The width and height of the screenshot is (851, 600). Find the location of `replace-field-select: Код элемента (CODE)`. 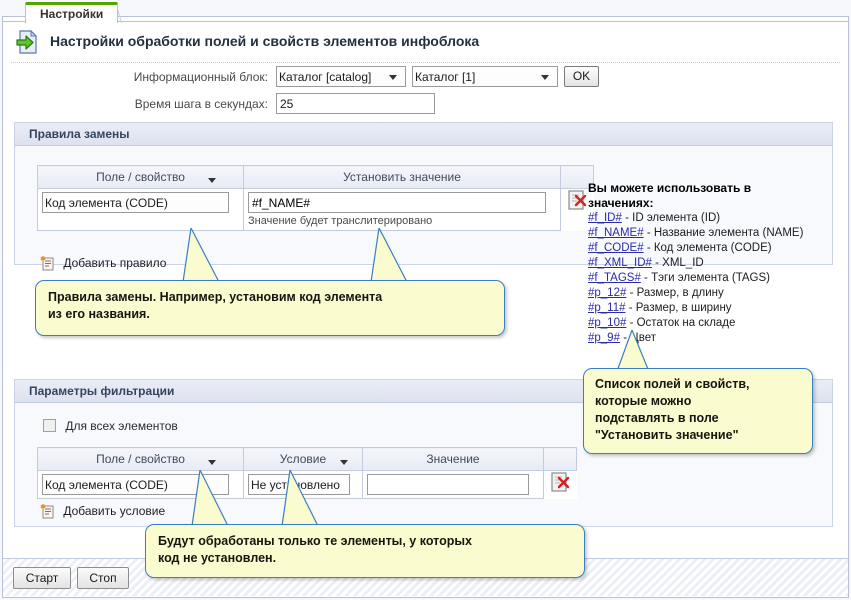

replace-field-select: Код элемента (CODE) is located at coordinates (135, 202).